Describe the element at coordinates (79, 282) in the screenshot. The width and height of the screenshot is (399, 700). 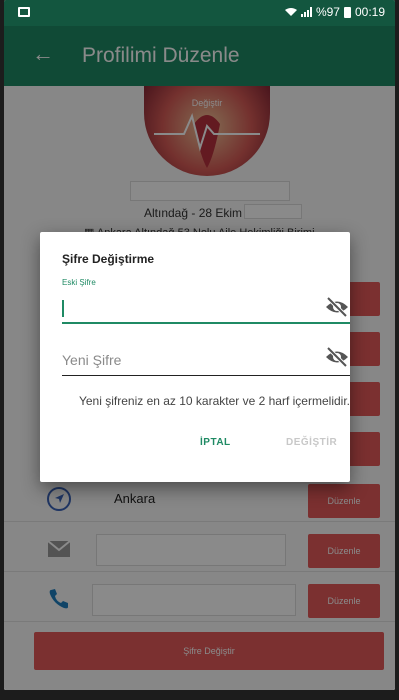
I see `old-password-label: Eski Şifre` at that location.